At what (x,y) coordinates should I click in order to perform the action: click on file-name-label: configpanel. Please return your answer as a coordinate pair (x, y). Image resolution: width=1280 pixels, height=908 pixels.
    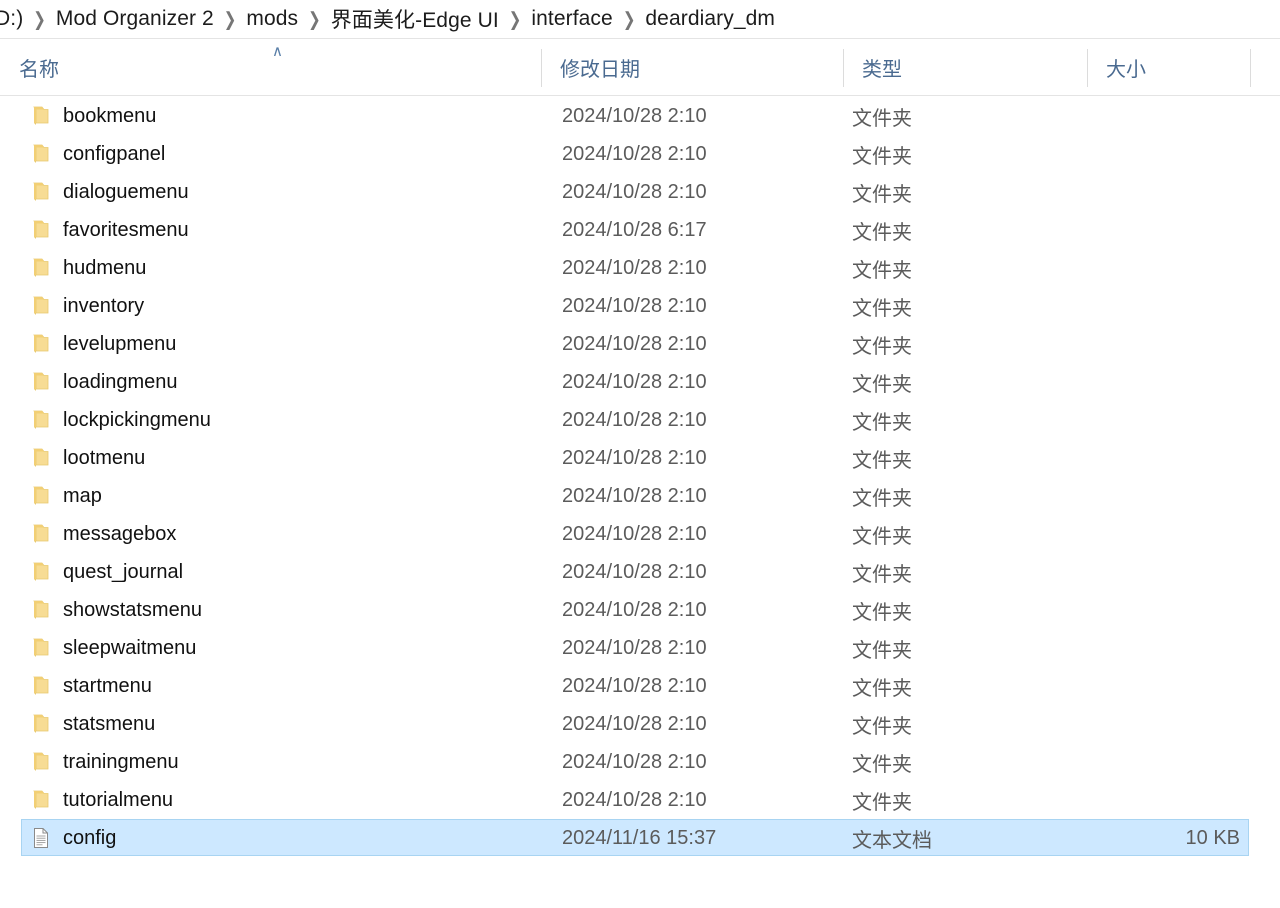
    Looking at the image, I should click on (114, 153).